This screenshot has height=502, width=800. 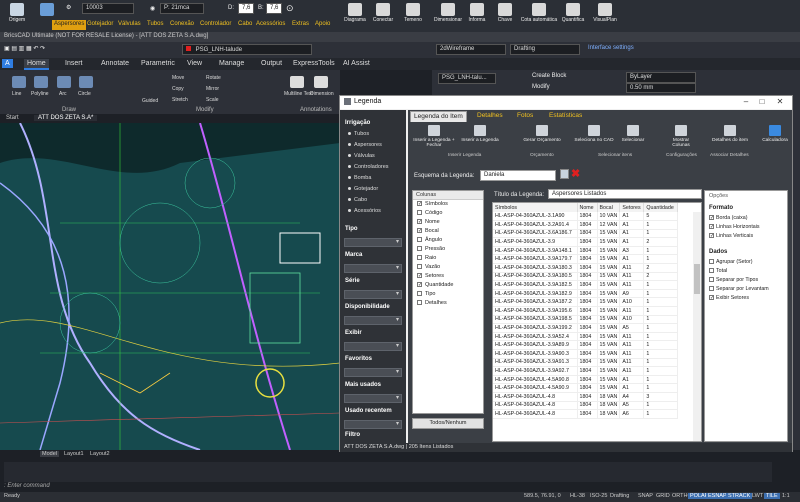 What do you see at coordinates (586, 337) in the screenshot?
I see `table-row: HL-ASP-04-360AZUL-3.9A52.4 1804 15 VAN A11 1` at bounding box center [586, 337].